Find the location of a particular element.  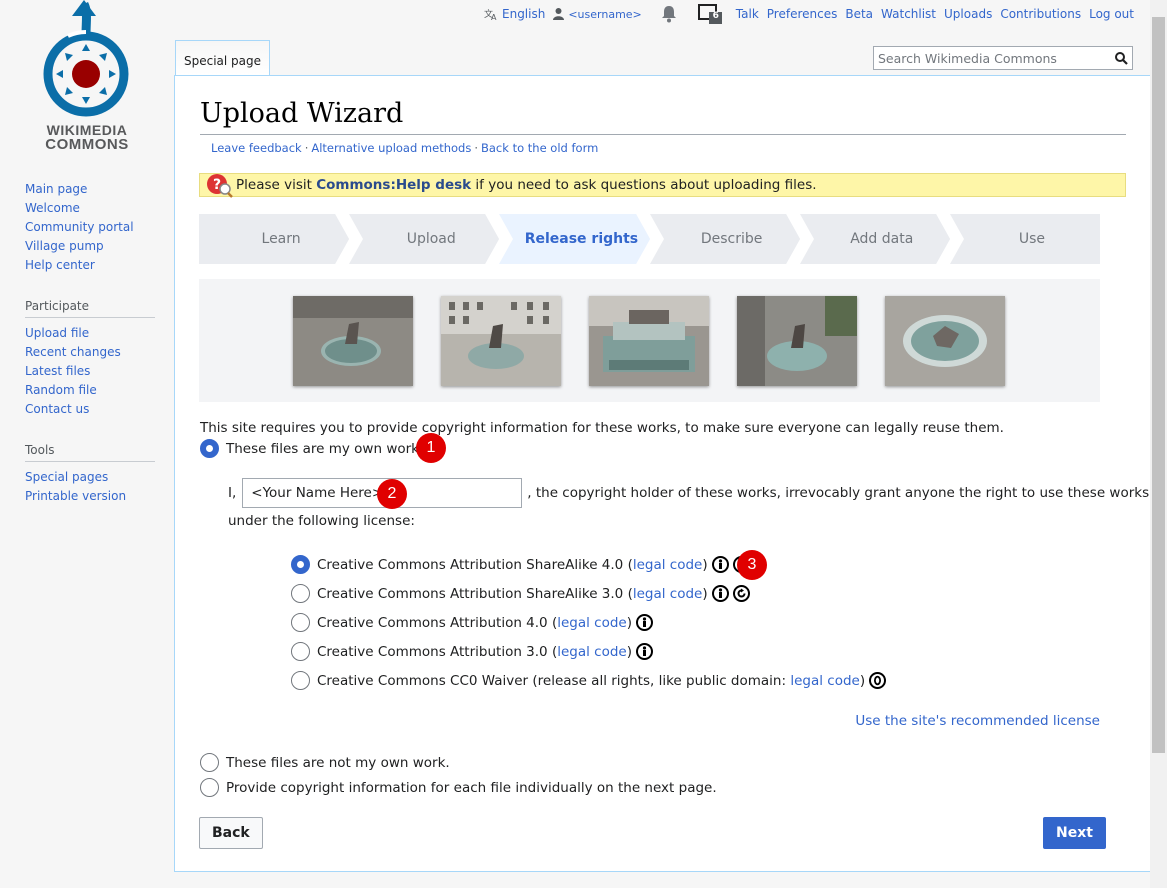

sidebar-item-random-file: Random file is located at coordinates (90, 390).